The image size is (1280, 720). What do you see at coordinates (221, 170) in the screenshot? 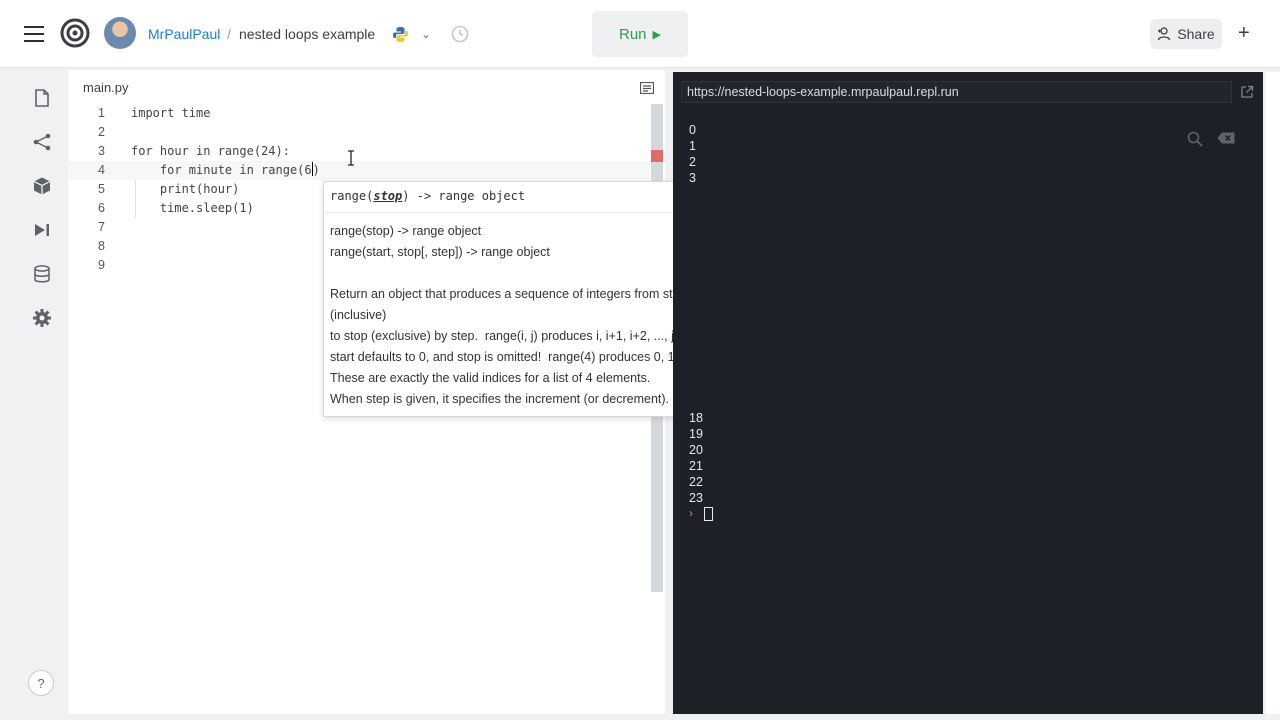
I see `code-text: for minute in range(6` at bounding box center [221, 170].